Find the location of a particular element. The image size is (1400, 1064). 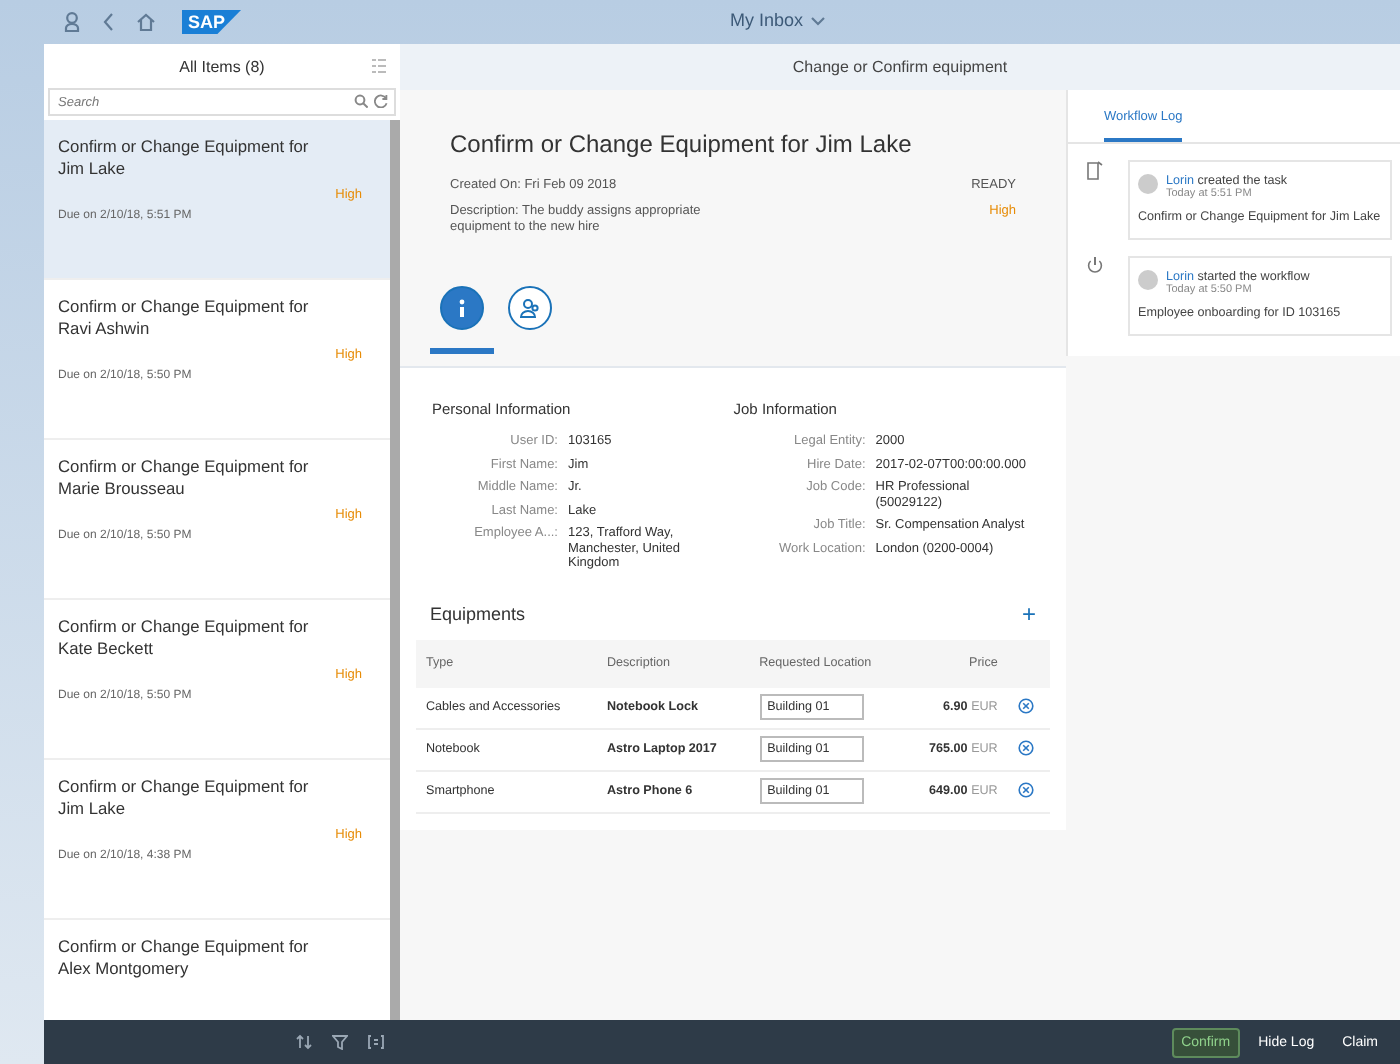

sap-logo: SAP is located at coordinates (212, 22).